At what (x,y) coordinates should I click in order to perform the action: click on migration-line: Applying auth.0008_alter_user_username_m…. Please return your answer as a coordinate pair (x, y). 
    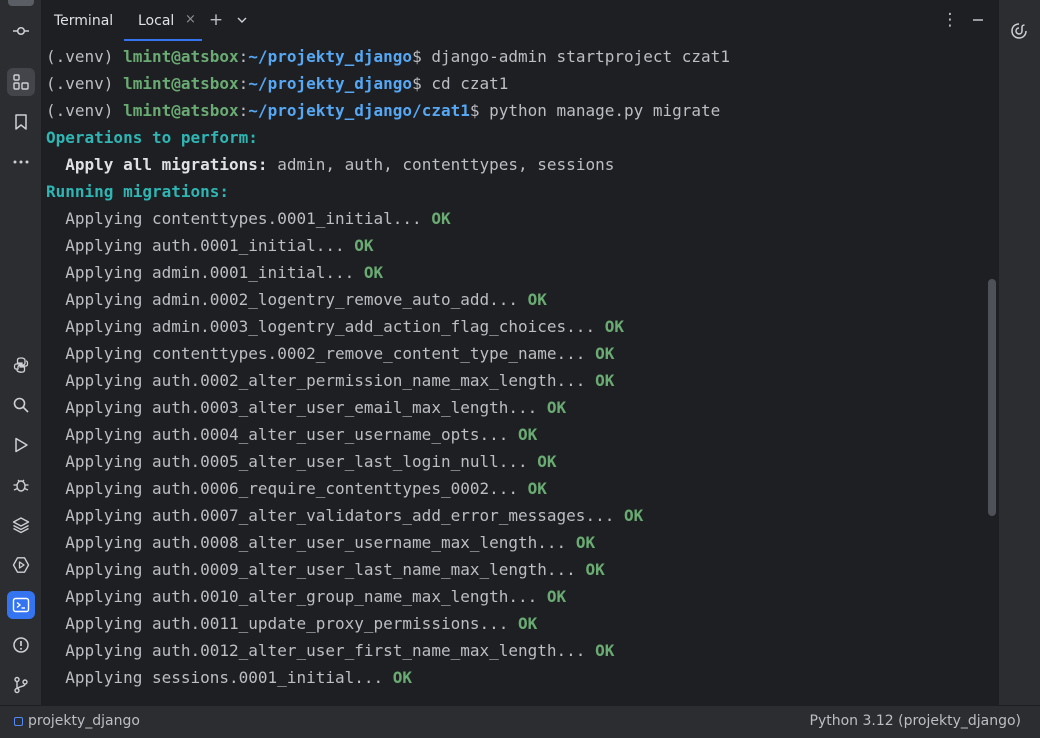
    Looking at the image, I should click on (320, 542).